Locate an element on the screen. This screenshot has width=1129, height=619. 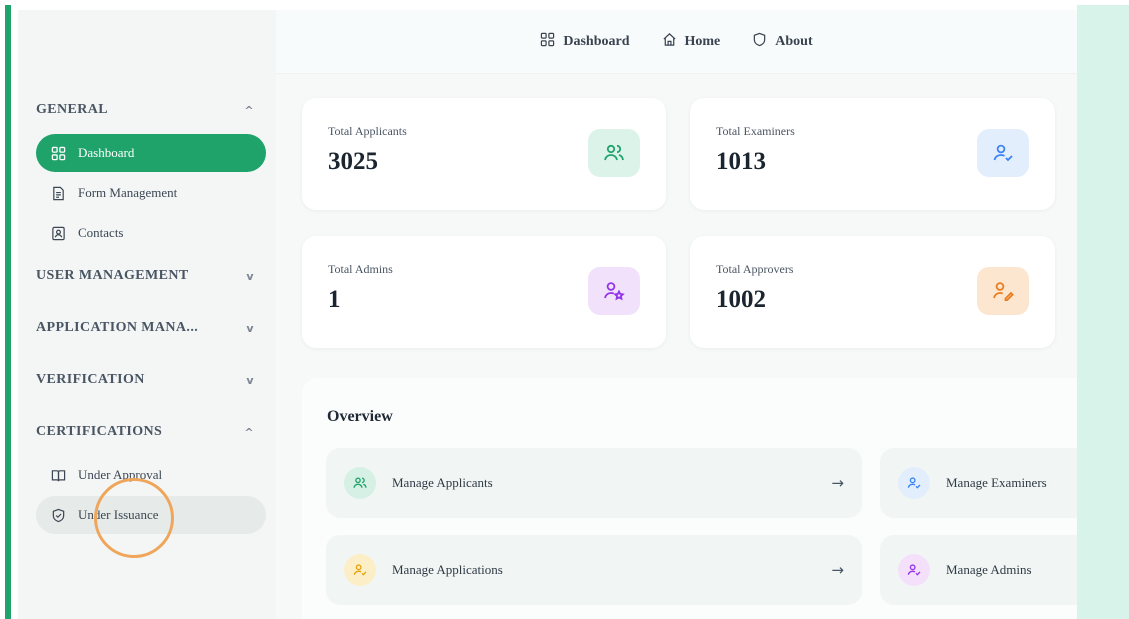
overview-item-label: Manage Applicants is located at coordinates (442, 482).